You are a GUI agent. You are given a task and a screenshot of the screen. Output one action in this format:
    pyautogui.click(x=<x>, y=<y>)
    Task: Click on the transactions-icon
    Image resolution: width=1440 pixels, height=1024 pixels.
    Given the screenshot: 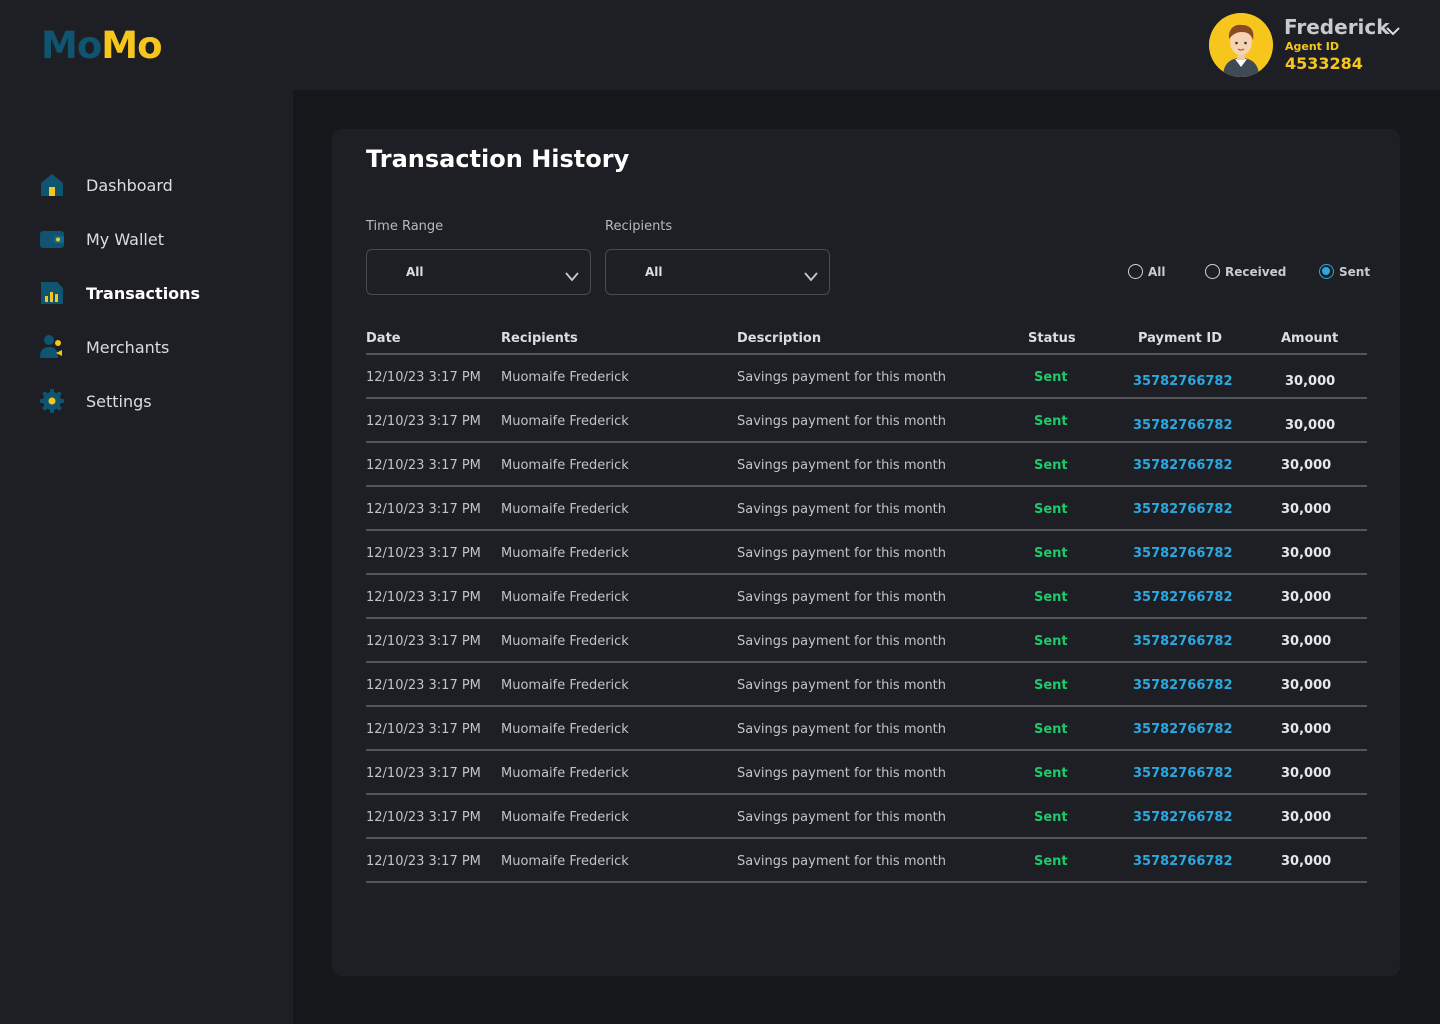 What is the action you would take?
    pyautogui.click(x=52, y=293)
    